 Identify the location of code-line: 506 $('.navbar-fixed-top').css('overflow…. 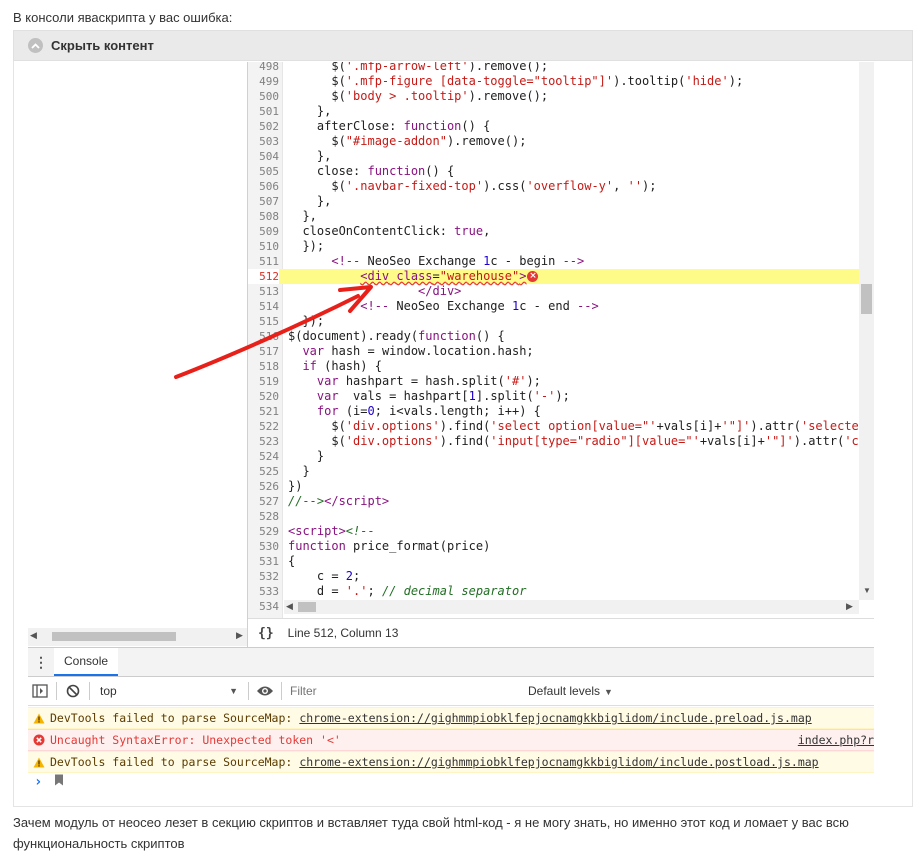
(553, 186).